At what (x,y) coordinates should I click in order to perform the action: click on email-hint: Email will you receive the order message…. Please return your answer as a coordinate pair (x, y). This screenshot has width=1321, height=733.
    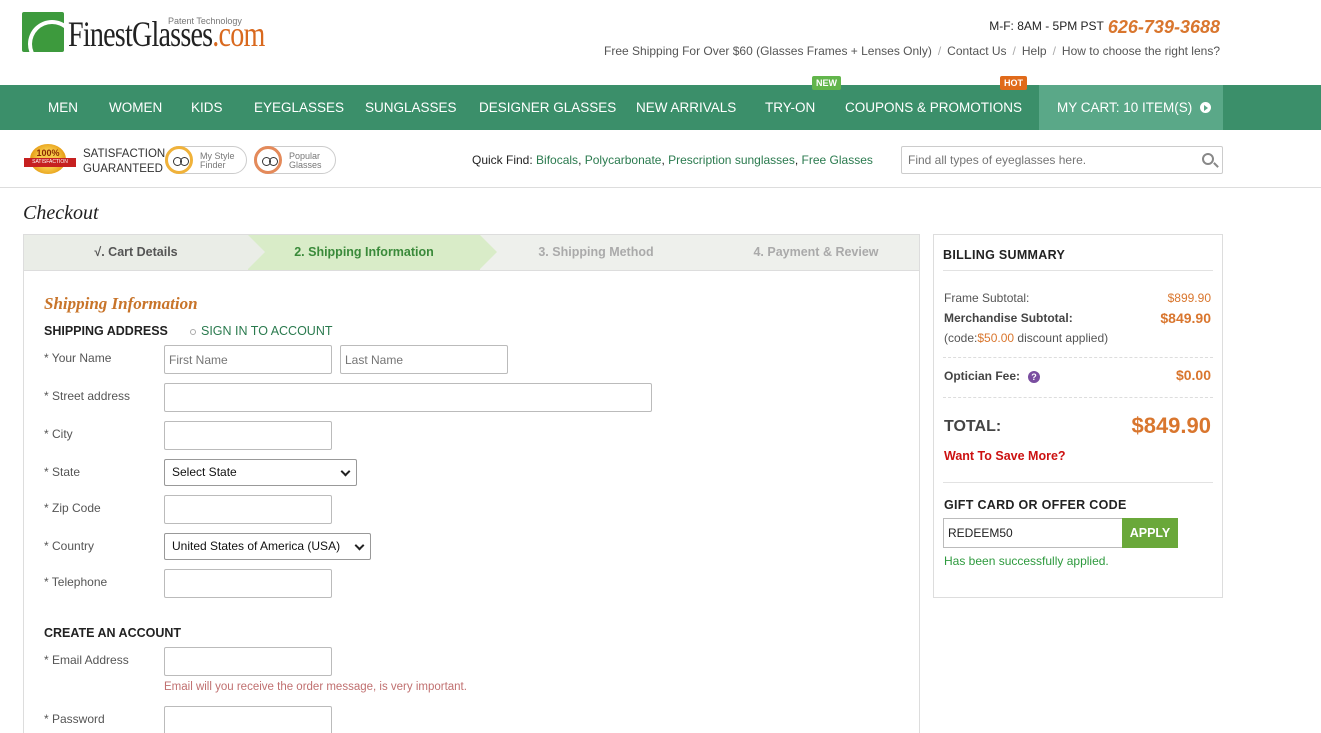
    Looking at the image, I should click on (315, 687).